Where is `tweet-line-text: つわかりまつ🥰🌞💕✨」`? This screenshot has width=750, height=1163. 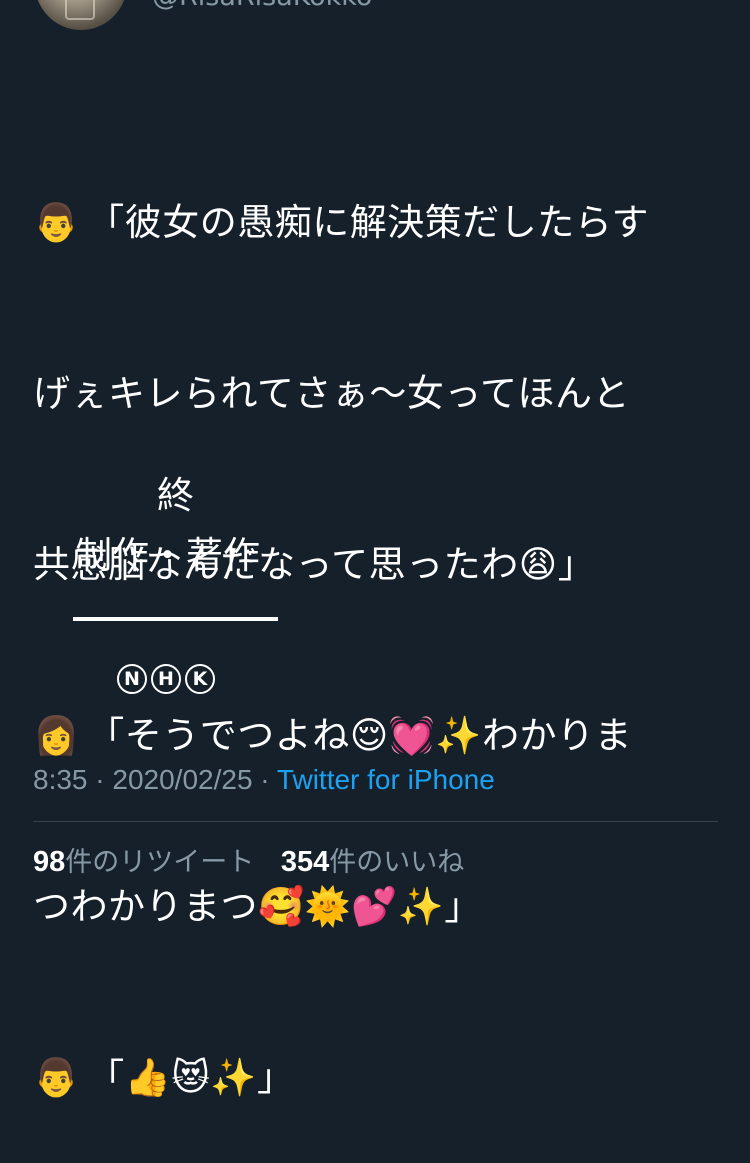
tweet-line-text: つわかりまつ🥰🌞💕✨」 is located at coordinates (257, 906).